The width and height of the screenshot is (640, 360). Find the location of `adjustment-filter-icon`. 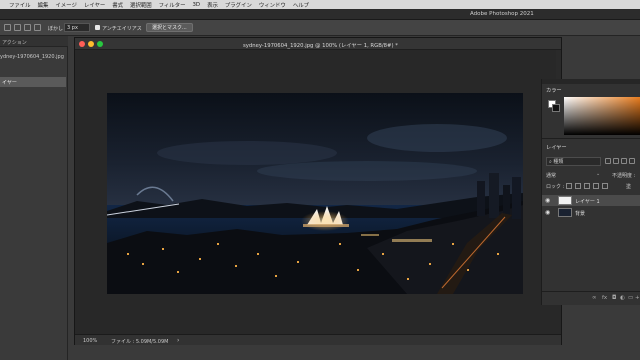

adjustment-filter-icon is located at coordinates (616, 161).